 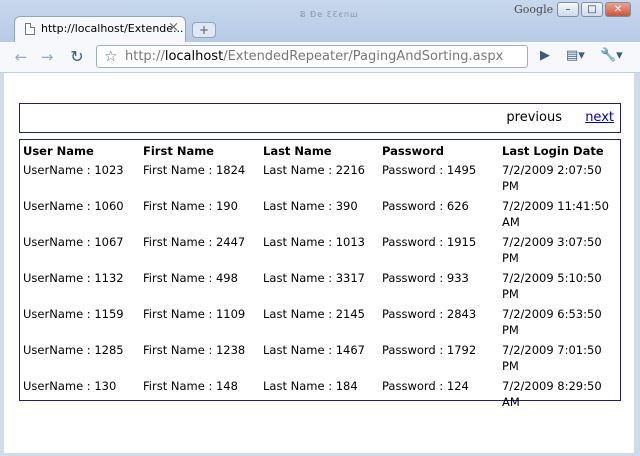 What do you see at coordinates (30, 29) in the screenshot?
I see `page-favicon-icon` at bounding box center [30, 29].